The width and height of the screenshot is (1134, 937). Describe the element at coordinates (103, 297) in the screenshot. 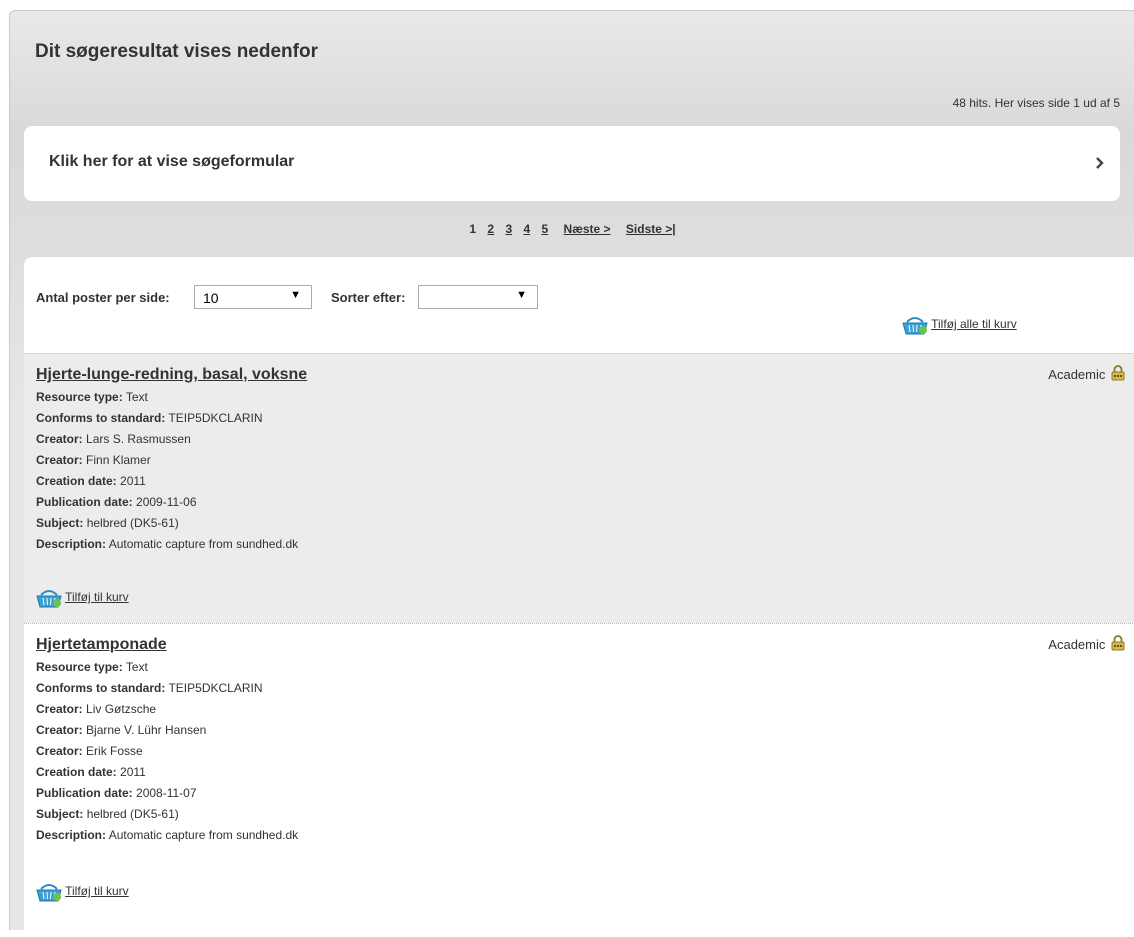

I see `per-page-label: Antal poster per side:` at that location.